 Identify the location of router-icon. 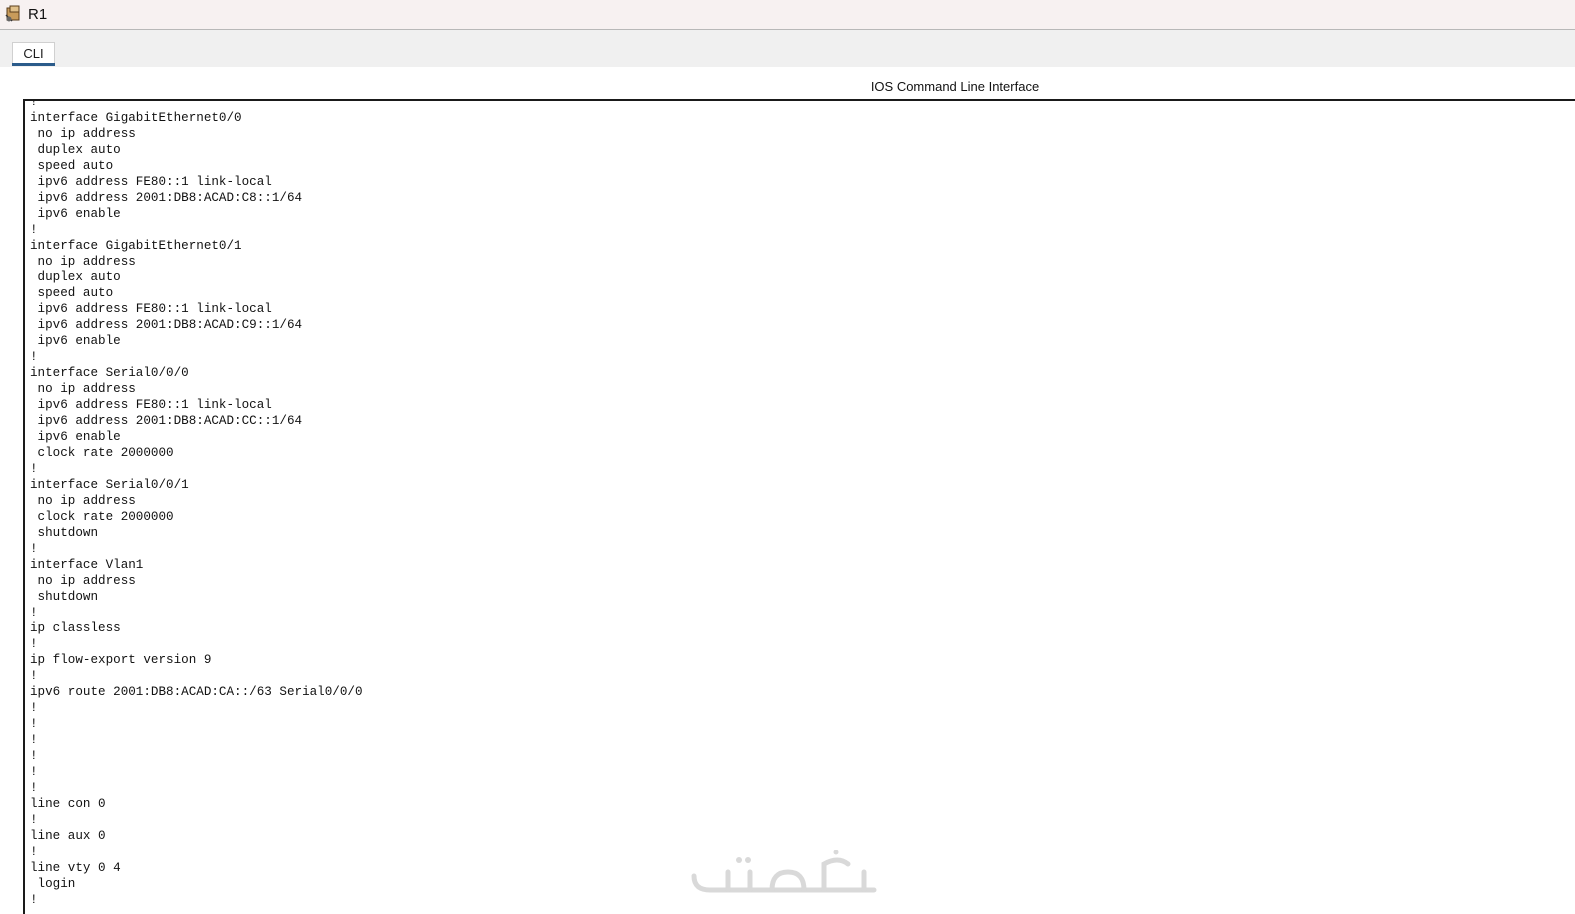
(12, 13).